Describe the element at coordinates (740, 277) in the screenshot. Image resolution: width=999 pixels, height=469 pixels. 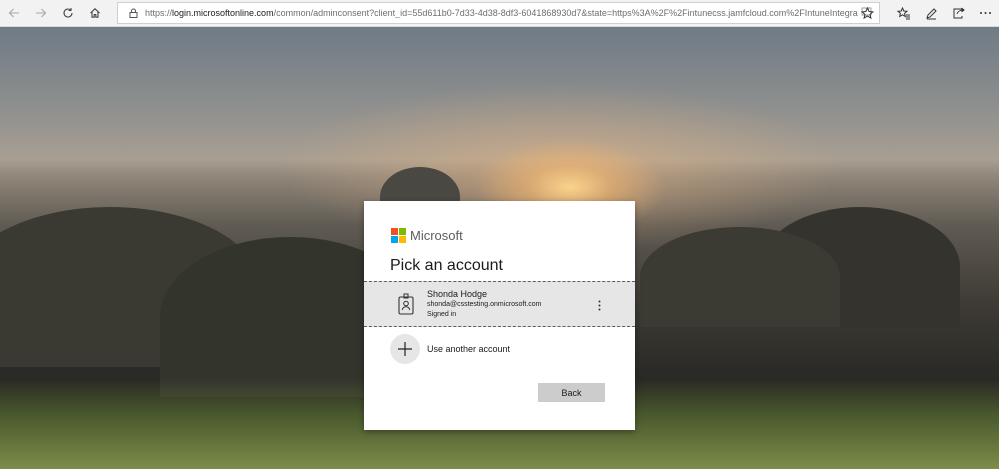
I see `hill` at that location.